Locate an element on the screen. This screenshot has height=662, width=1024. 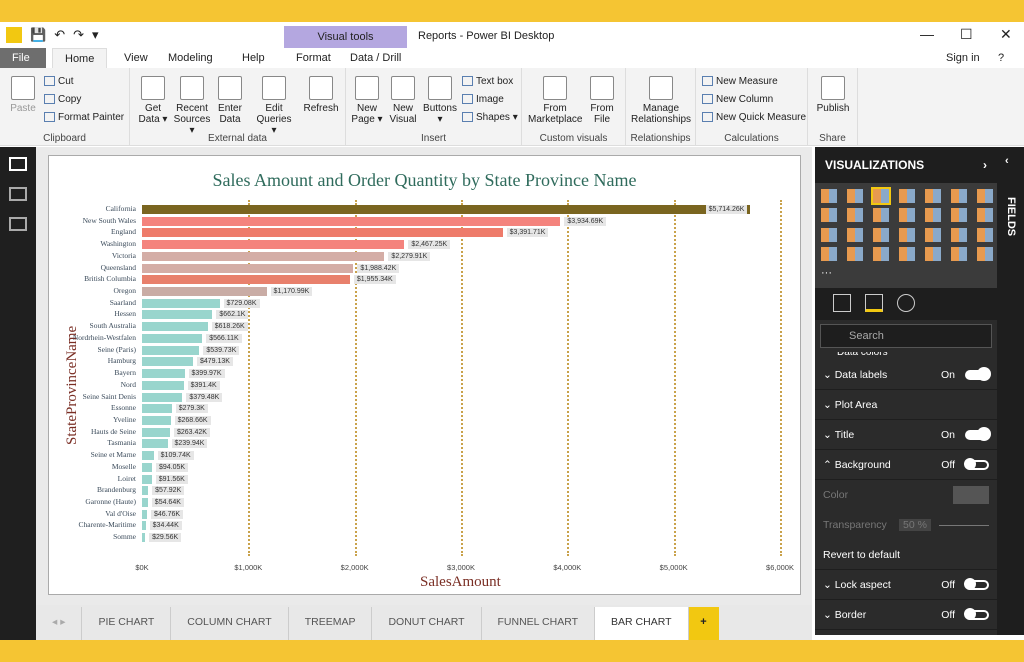
tab-home: Home is located at coordinates (80, 58).